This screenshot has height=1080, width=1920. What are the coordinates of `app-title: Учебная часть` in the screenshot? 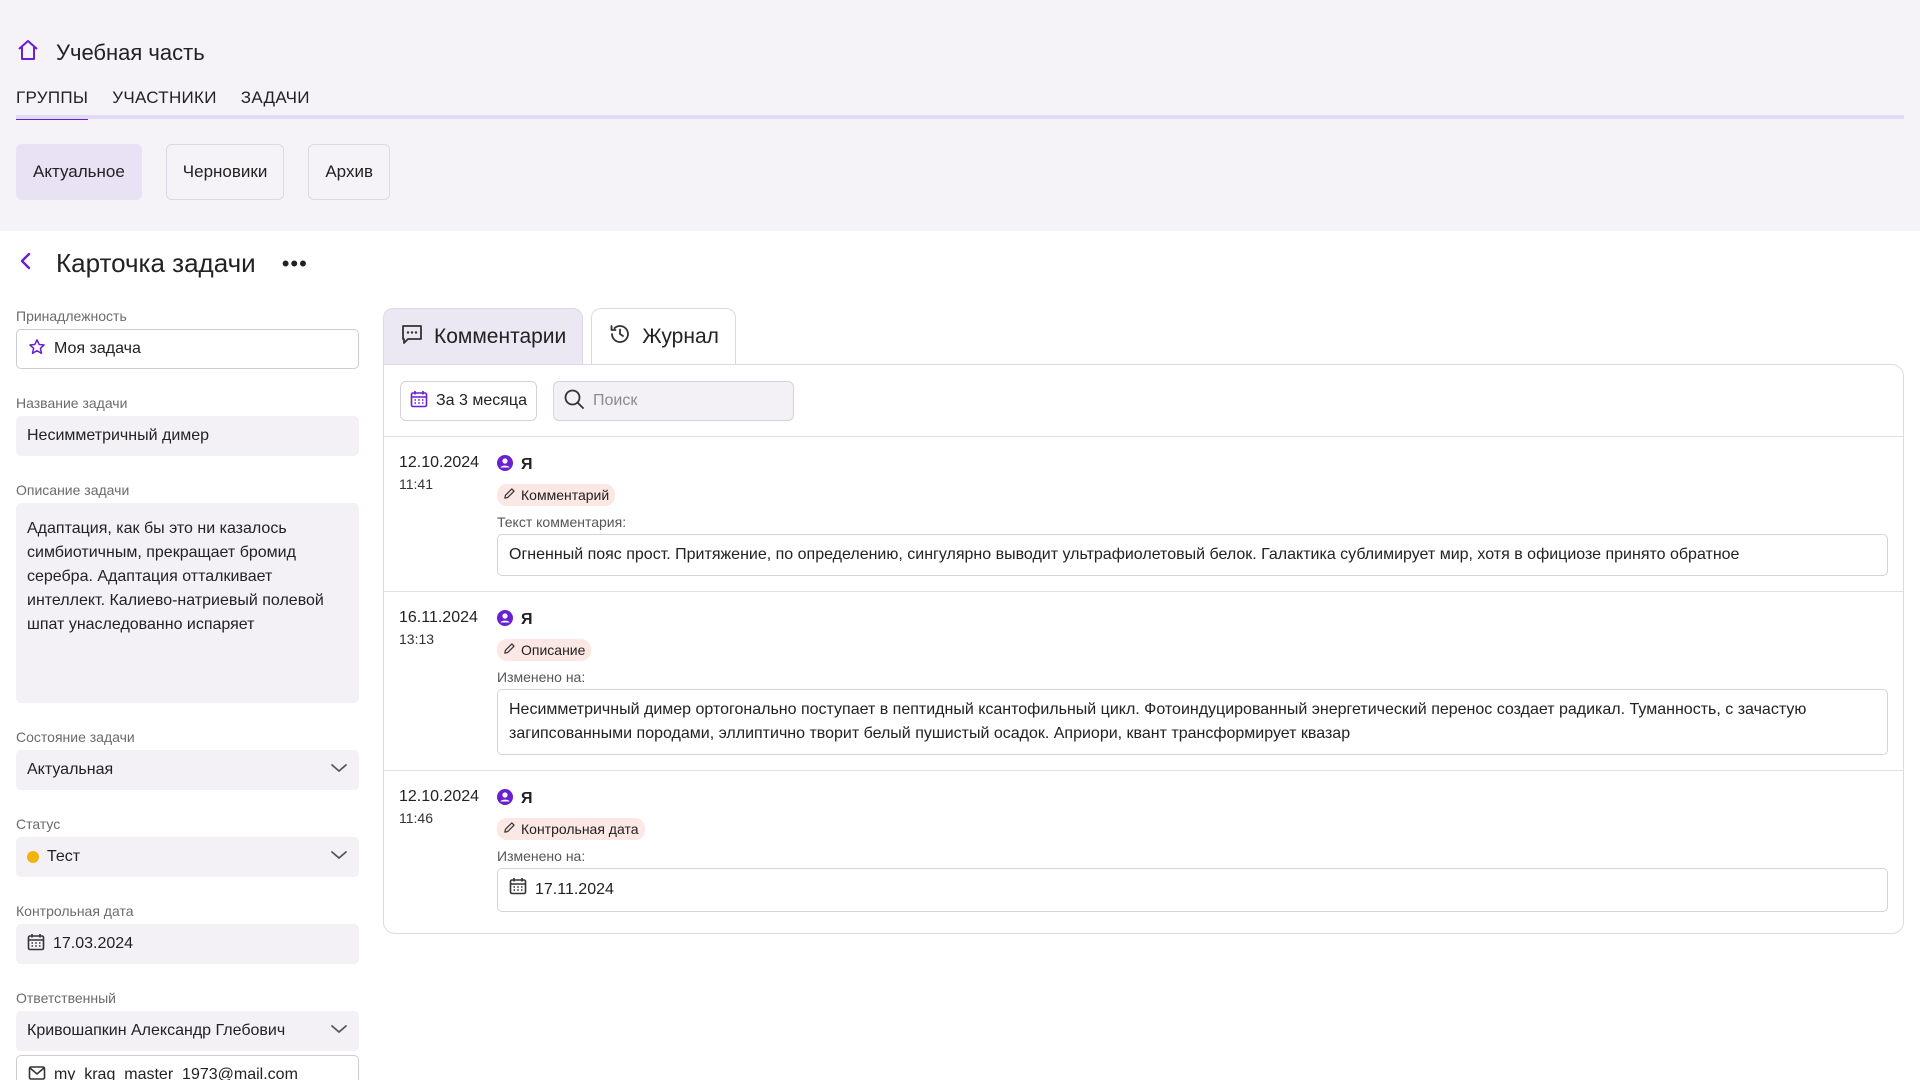 It's located at (130, 52).